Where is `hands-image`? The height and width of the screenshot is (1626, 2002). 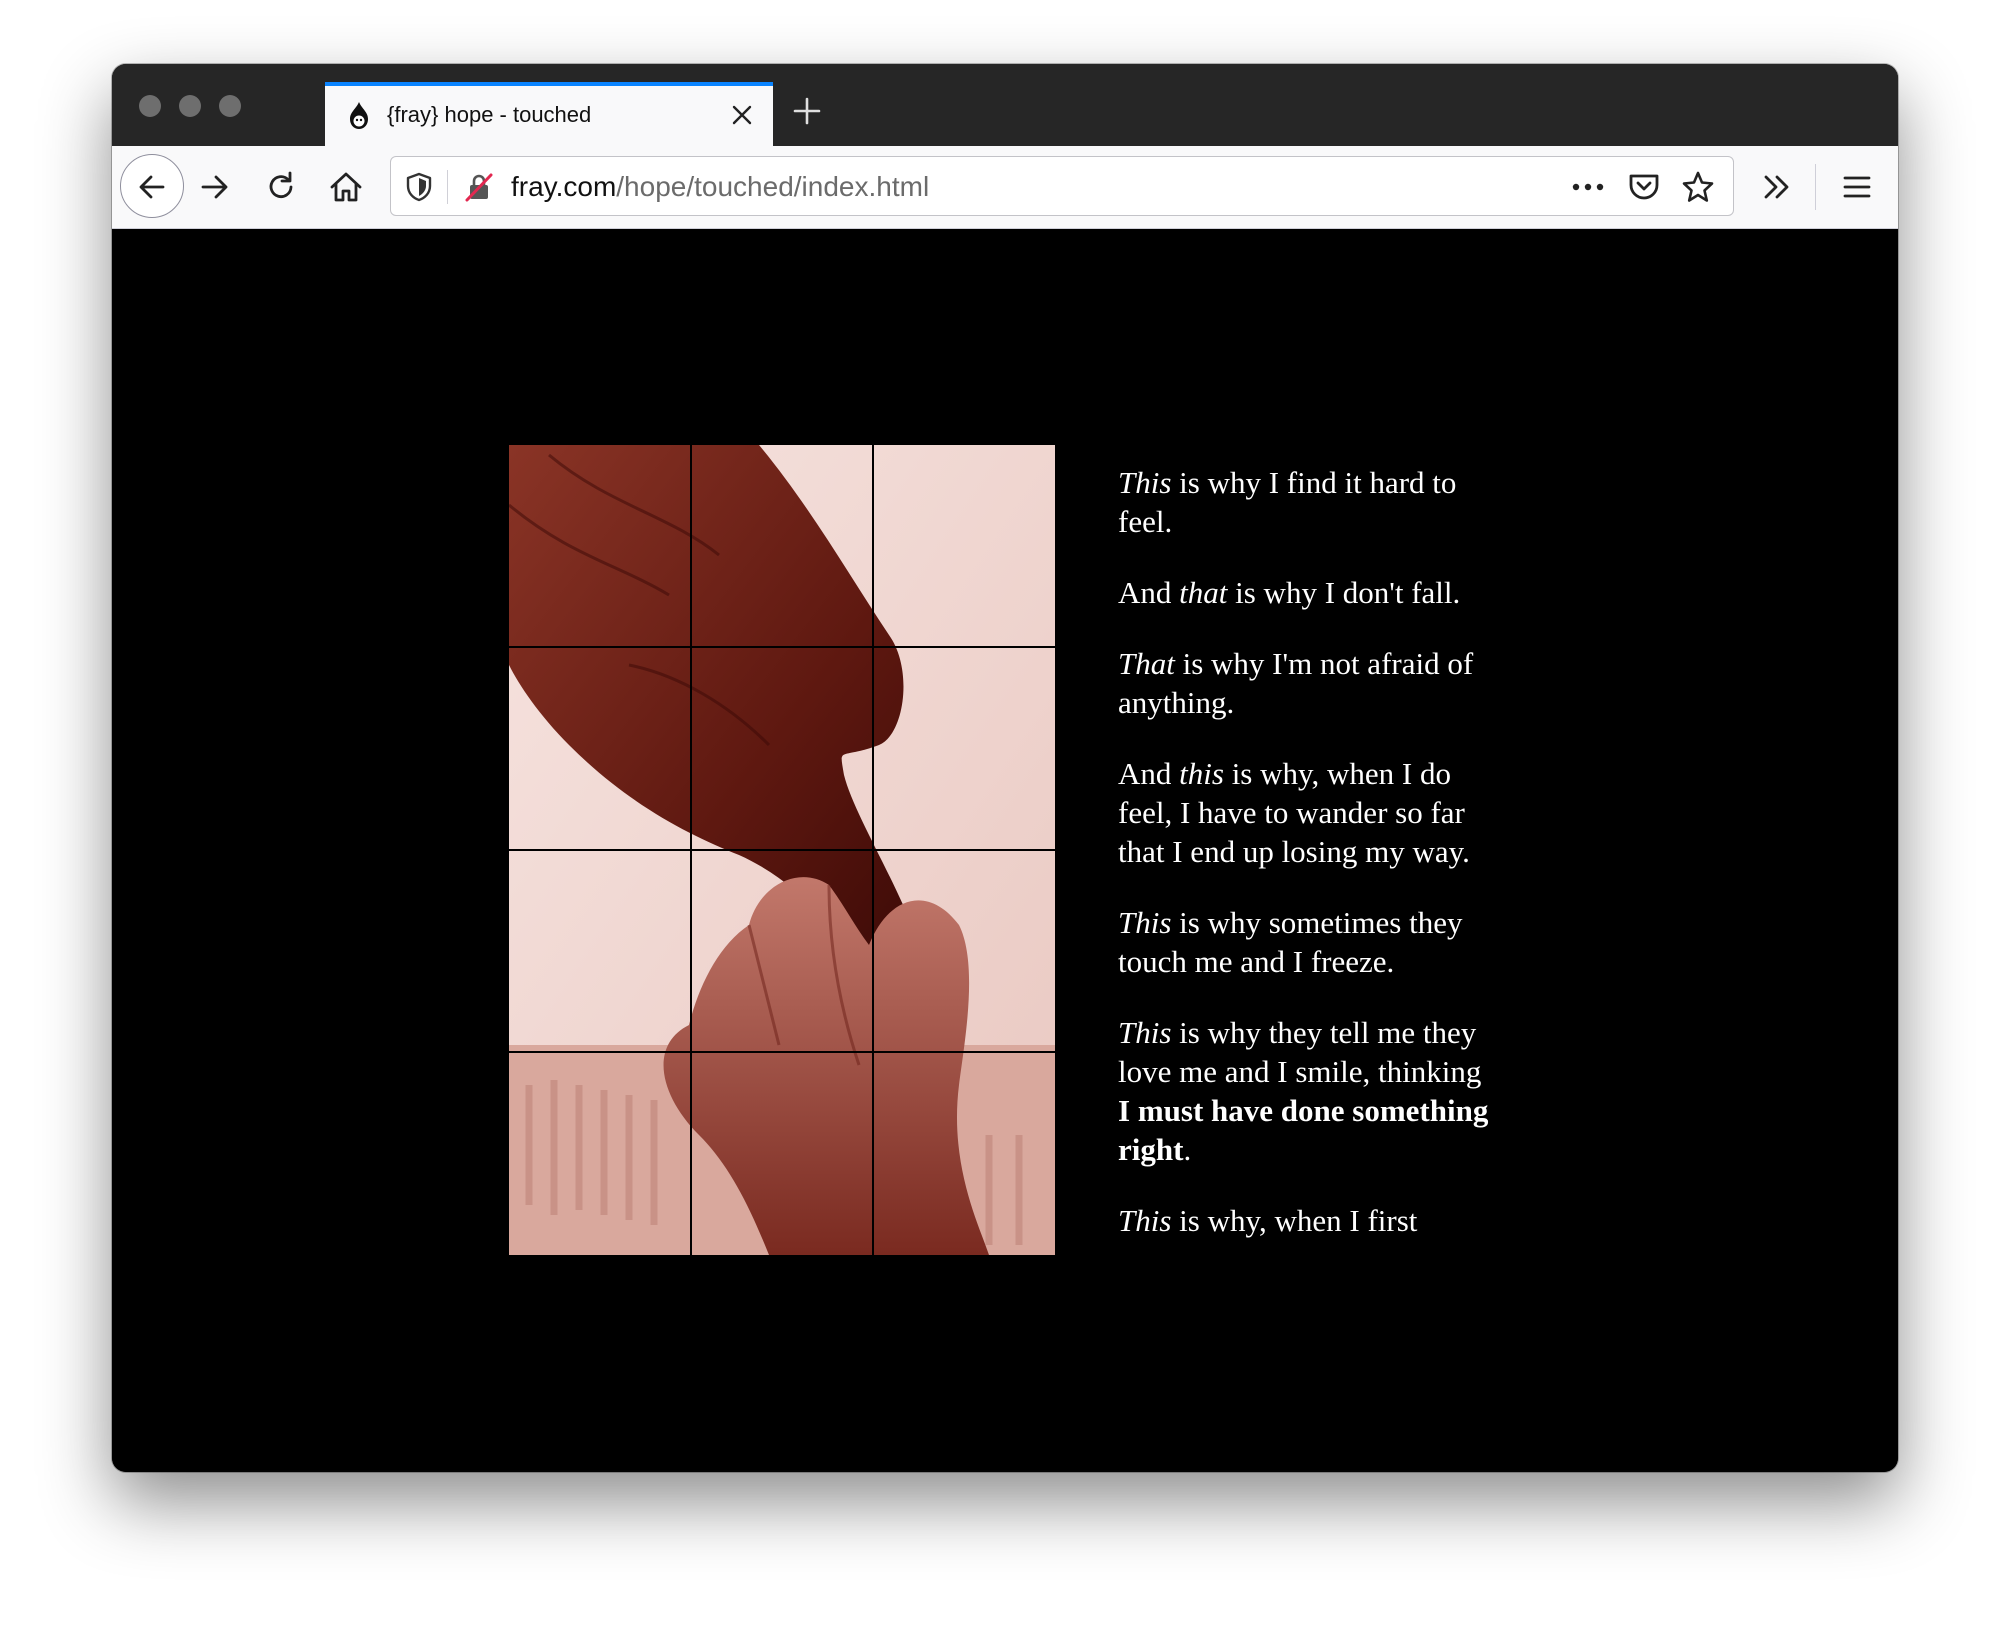 hands-image is located at coordinates (782, 850).